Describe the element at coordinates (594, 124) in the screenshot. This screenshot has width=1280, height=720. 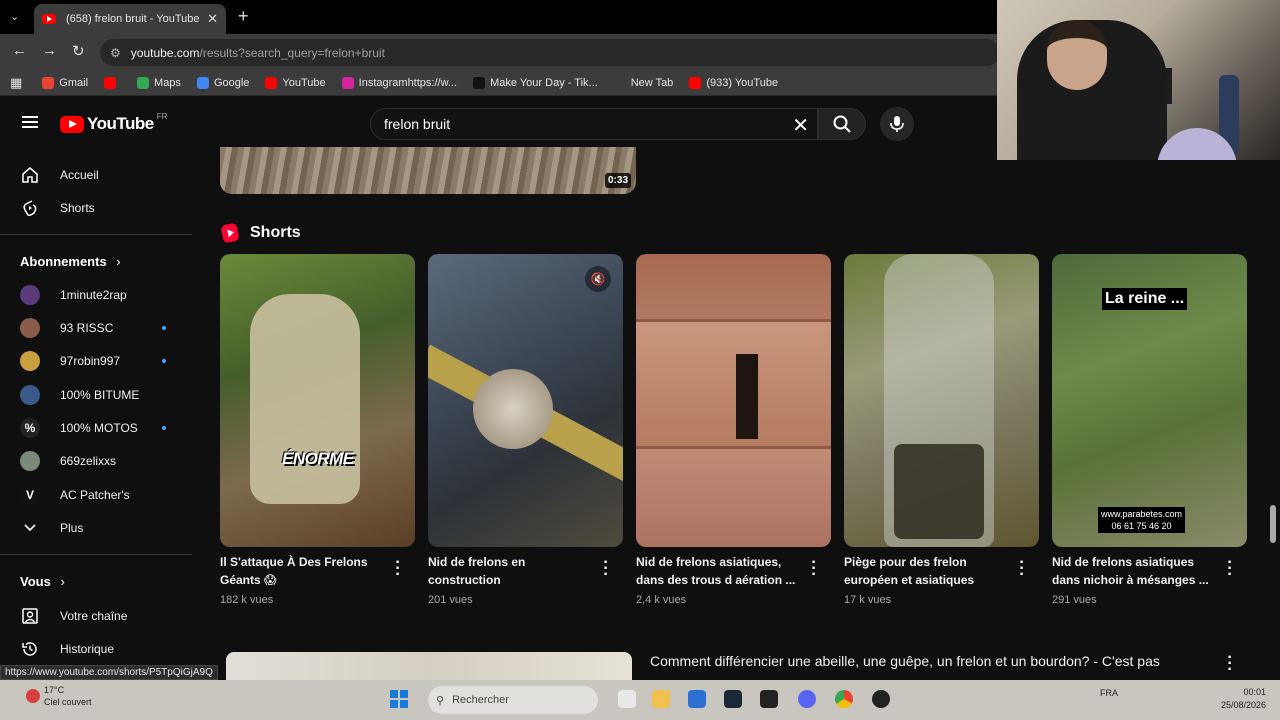
I see `search-input: frelon bruit ✕` at that location.